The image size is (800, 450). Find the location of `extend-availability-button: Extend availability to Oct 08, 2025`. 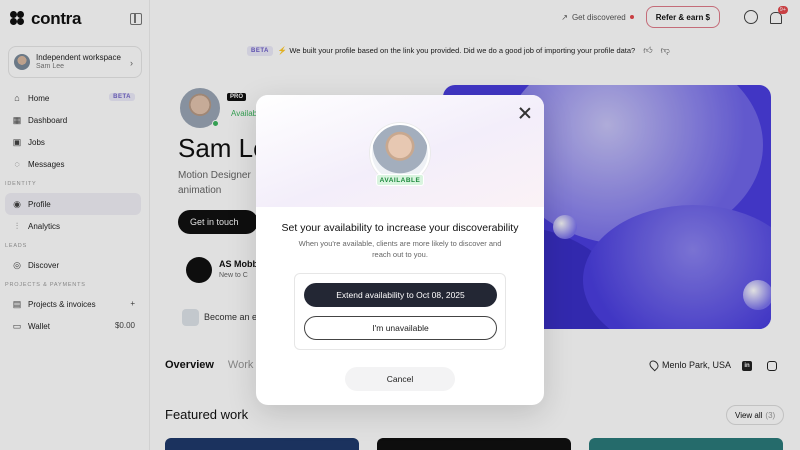

extend-availability-button: Extend availability to Oct 08, 2025 is located at coordinates (400, 295).